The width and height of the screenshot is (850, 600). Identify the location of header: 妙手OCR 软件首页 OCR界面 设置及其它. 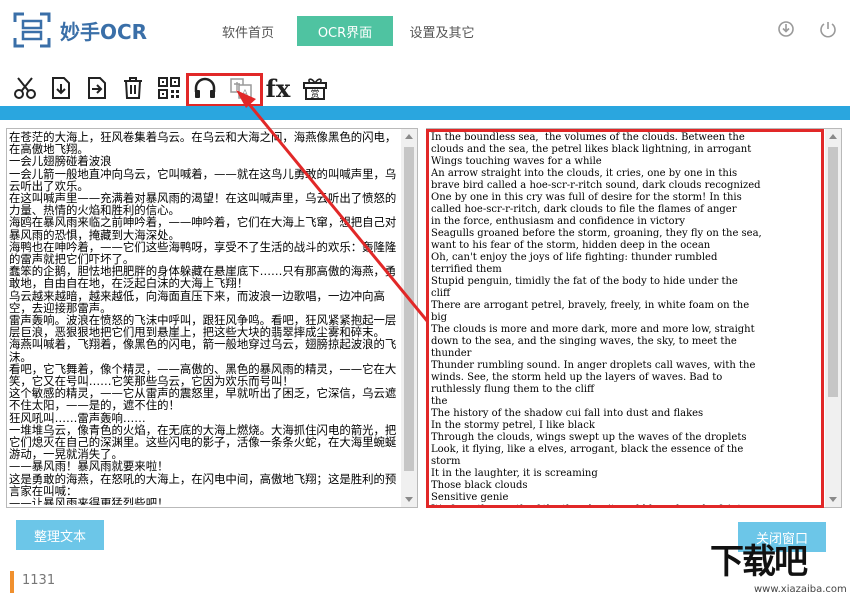
(425, 31).